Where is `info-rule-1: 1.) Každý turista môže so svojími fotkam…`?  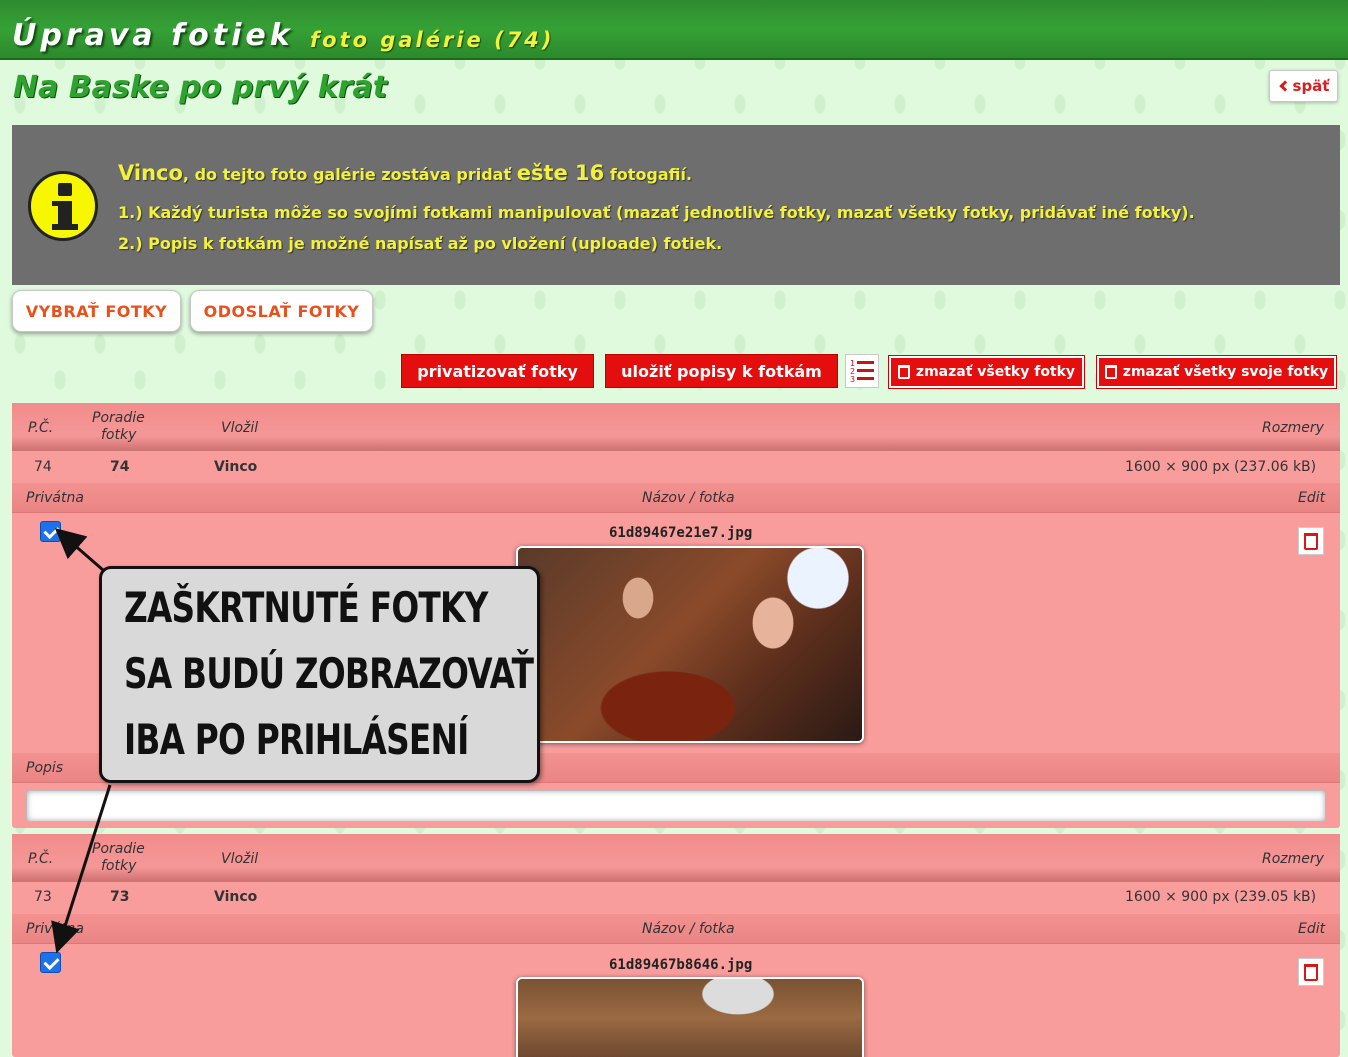 info-rule-1: 1.) Každý turista môže so svojími fotkam… is located at coordinates (656, 212).